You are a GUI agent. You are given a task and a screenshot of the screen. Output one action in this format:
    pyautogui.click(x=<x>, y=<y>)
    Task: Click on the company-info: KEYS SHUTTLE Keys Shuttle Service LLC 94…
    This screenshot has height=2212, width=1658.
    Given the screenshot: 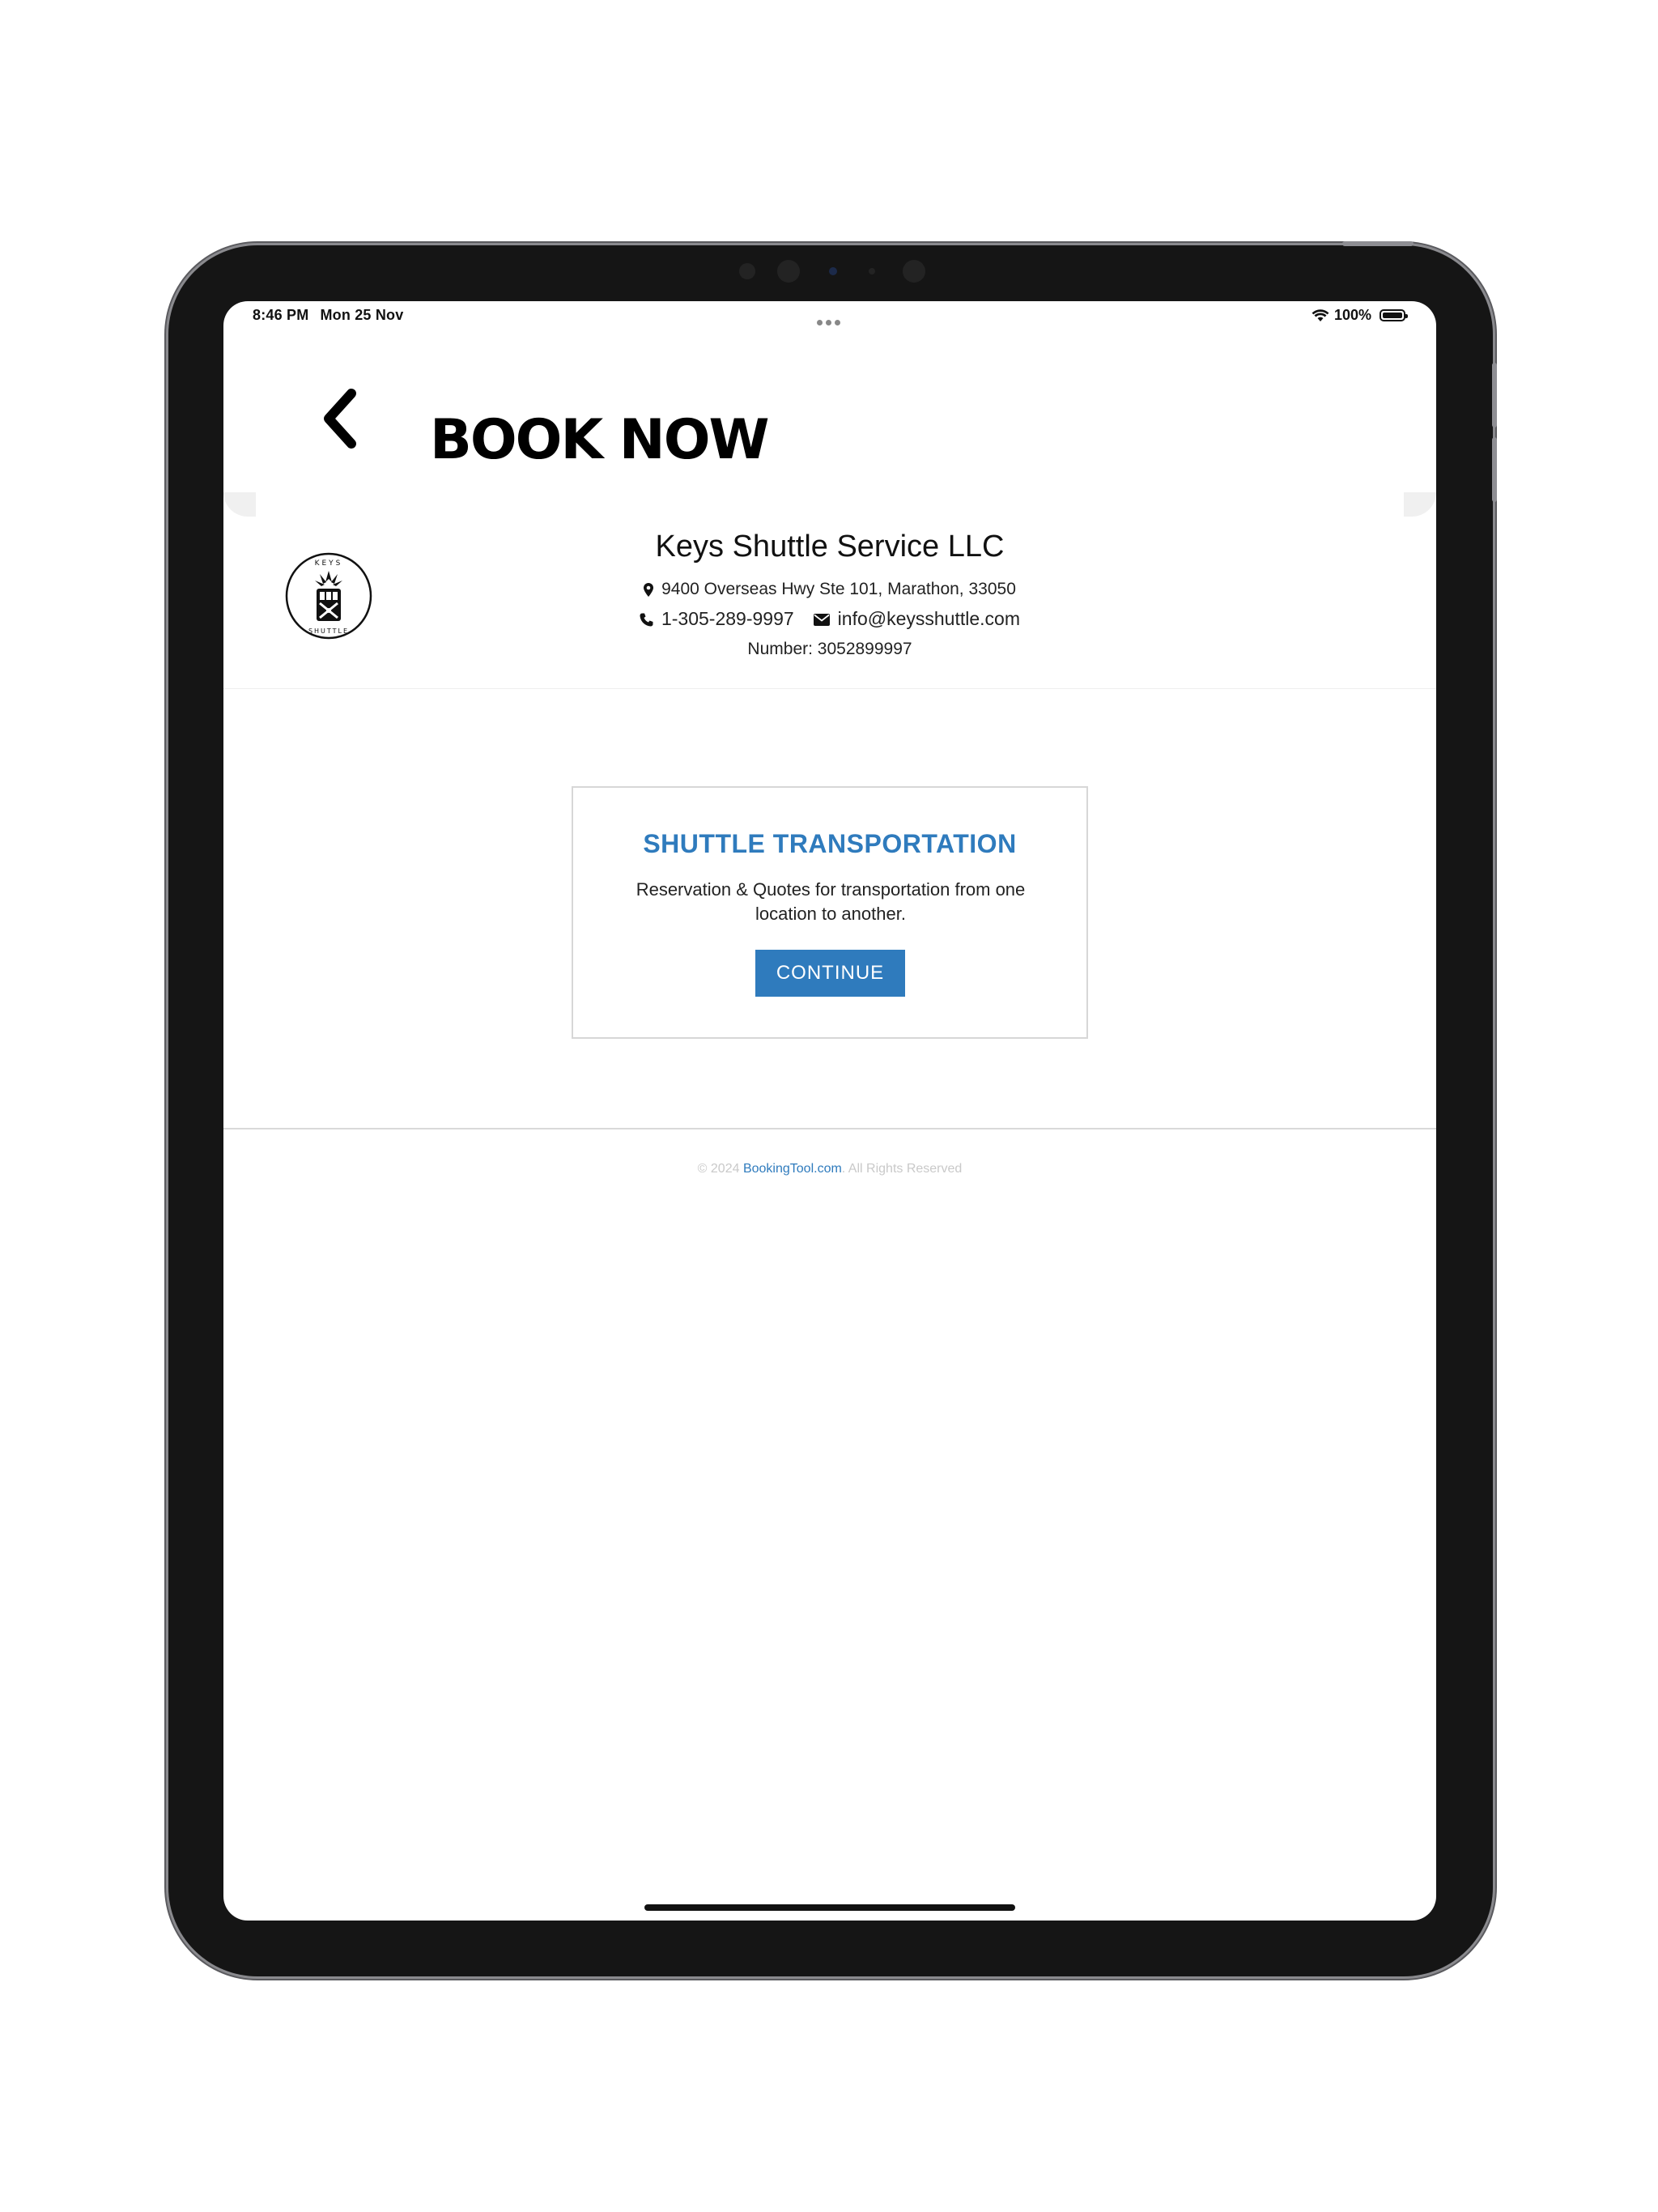 What is the action you would take?
    pyautogui.click(x=829, y=598)
    